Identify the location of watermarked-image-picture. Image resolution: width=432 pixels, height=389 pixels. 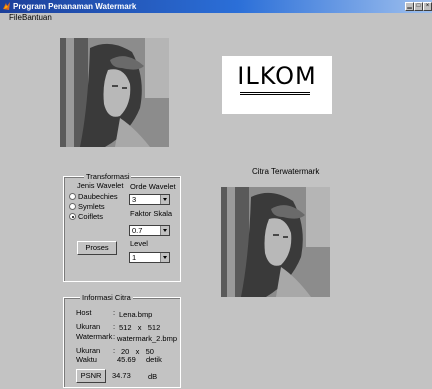
(275, 242).